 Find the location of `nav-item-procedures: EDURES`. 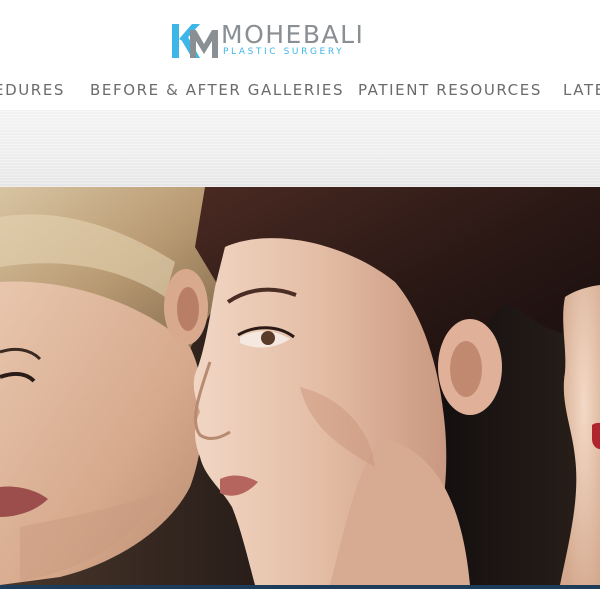

nav-item-procedures: EDURES is located at coordinates (32, 90).